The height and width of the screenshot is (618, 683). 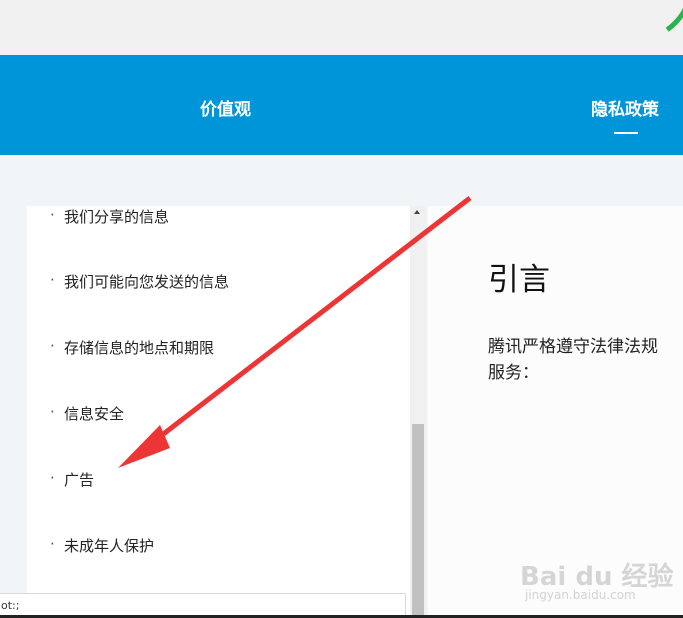 What do you see at coordinates (580, 595) in the screenshot?
I see `watermark-url: jingyan.baidu.com` at bounding box center [580, 595].